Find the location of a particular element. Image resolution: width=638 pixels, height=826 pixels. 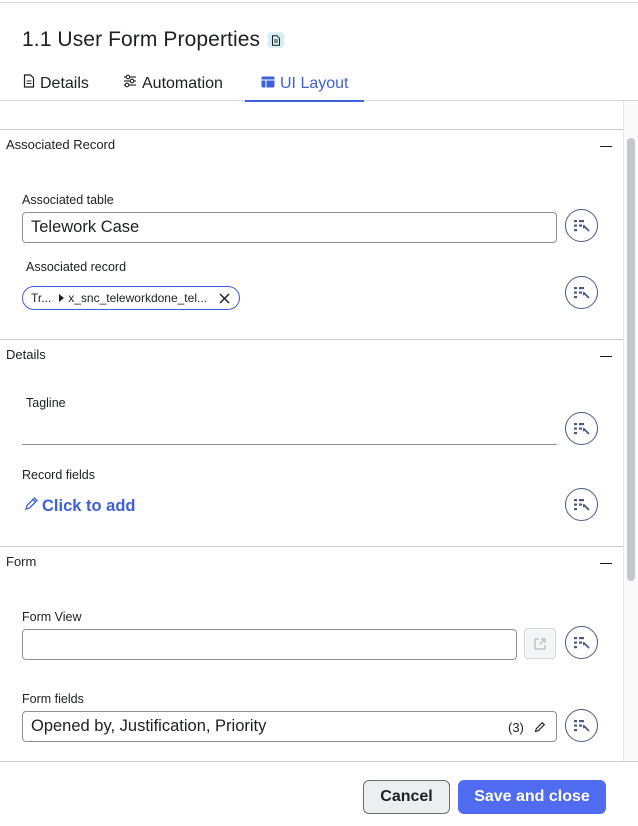

cancel-button: Cancel is located at coordinates (406, 797).